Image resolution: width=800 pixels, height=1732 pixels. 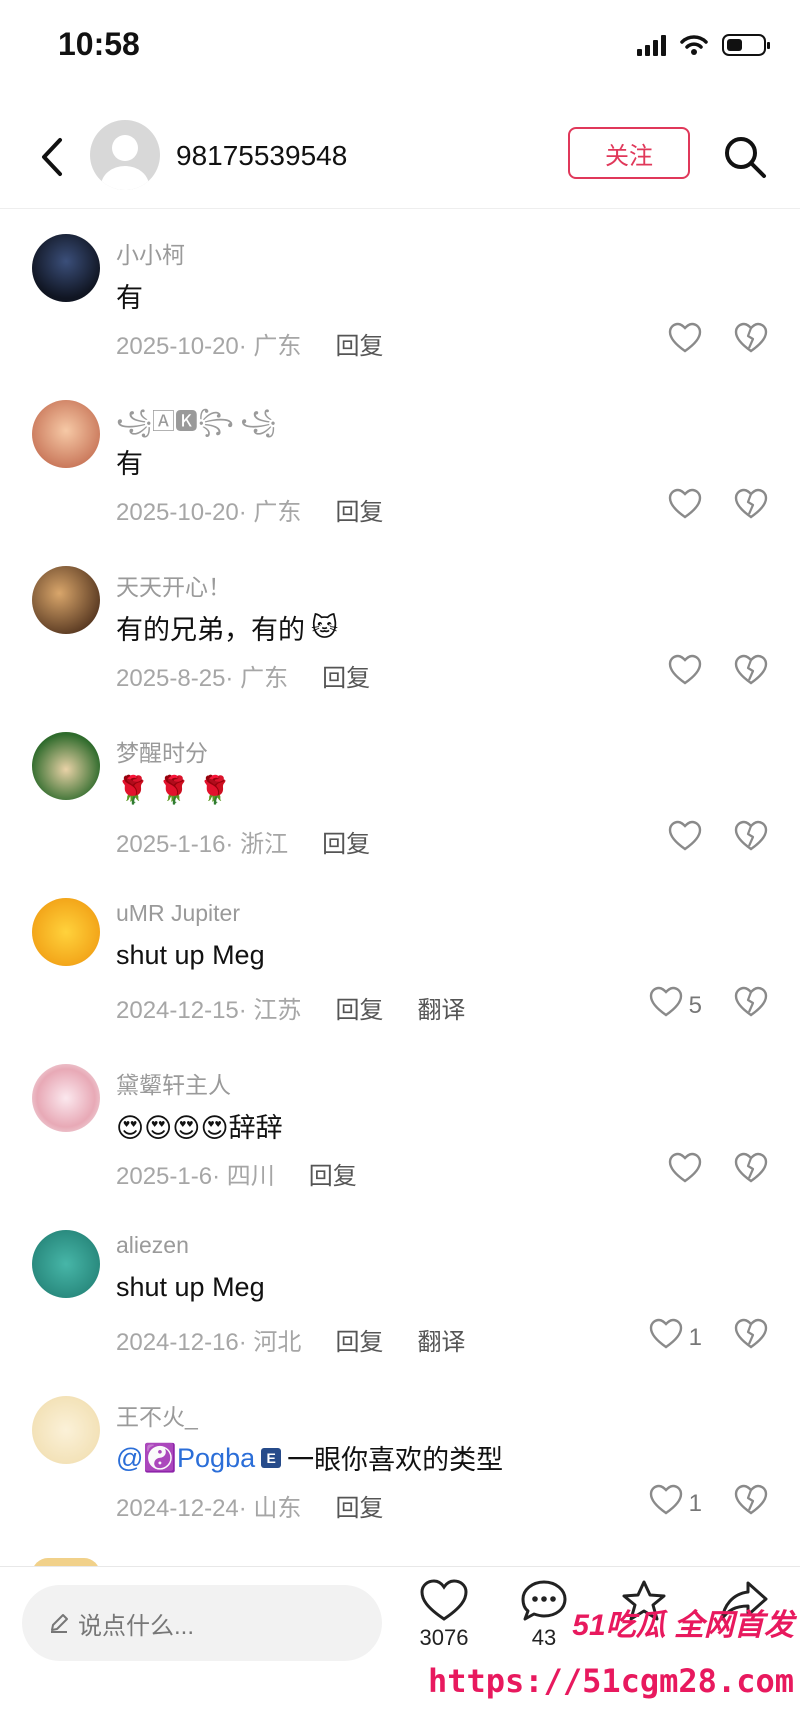 What do you see at coordinates (400, 295) in the screenshot?
I see `comment-item: 小小柯有 2025-10-20· 广东 回复` at bounding box center [400, 295].